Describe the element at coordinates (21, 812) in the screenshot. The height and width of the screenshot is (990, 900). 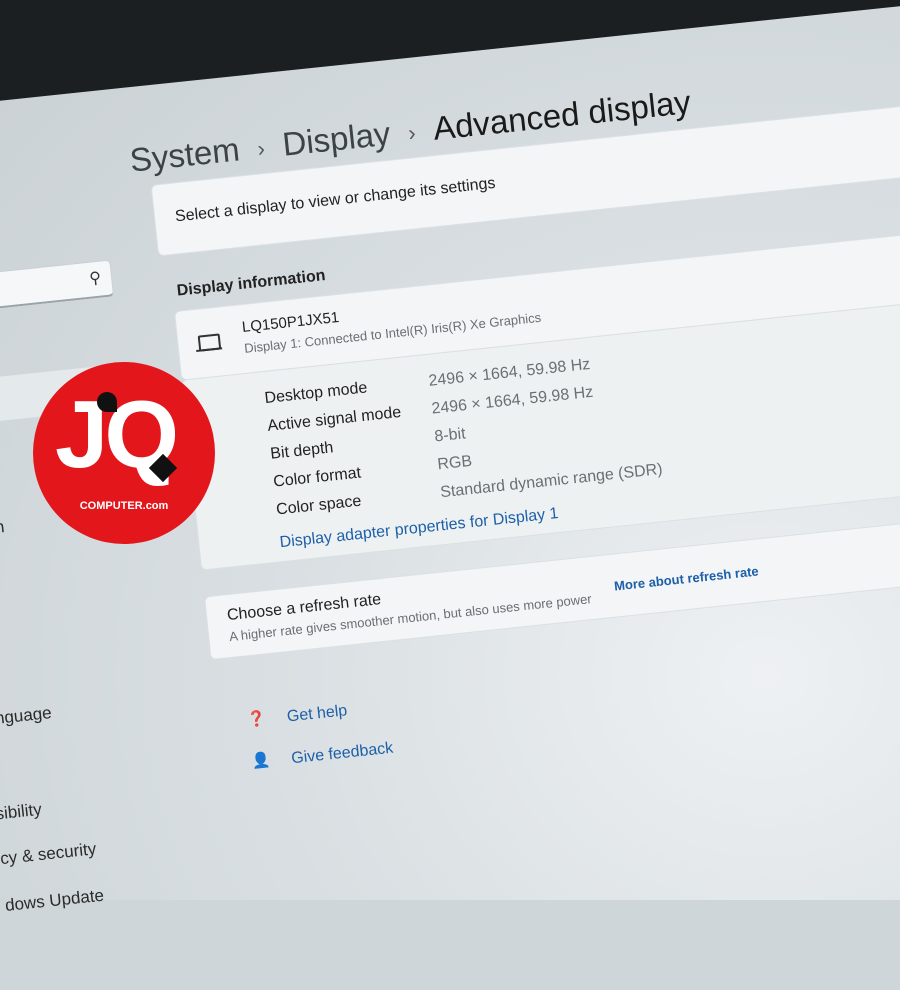
I see `sidebar-item-accessibility: sibility` at that location.